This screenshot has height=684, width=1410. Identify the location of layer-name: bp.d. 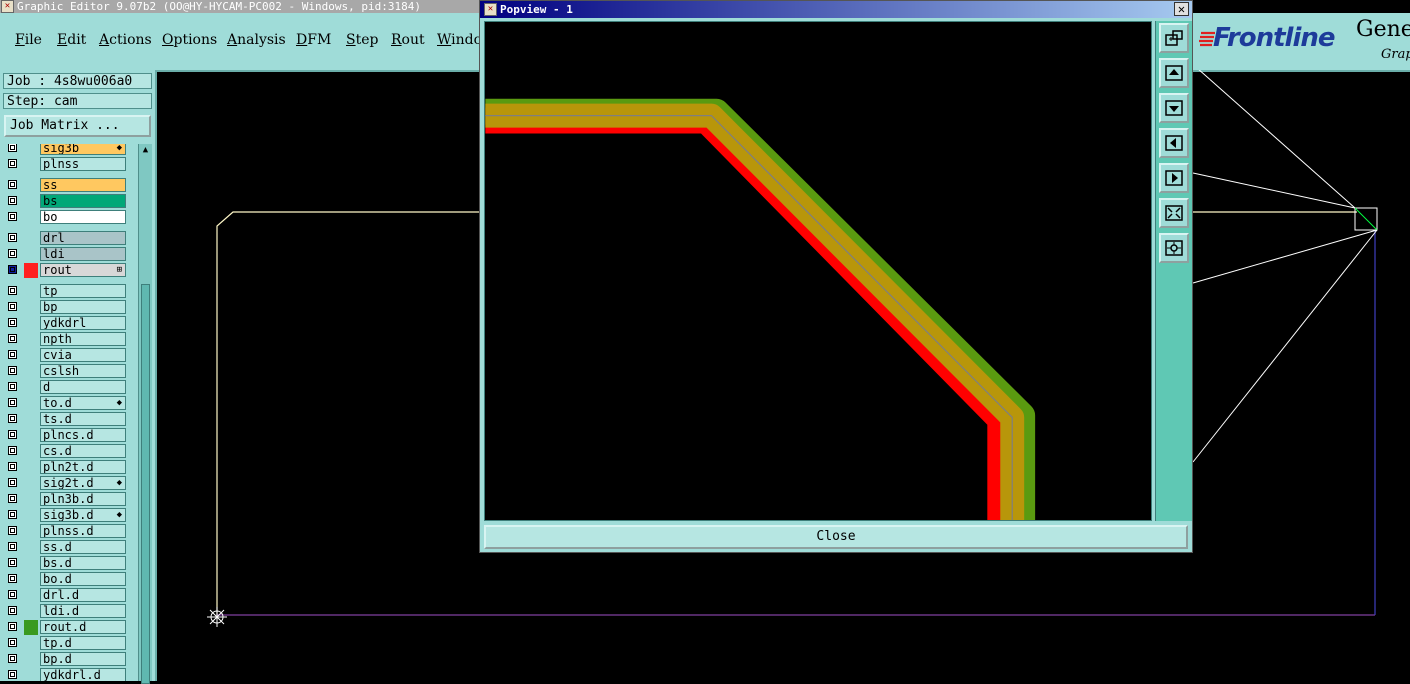
(83, 659).